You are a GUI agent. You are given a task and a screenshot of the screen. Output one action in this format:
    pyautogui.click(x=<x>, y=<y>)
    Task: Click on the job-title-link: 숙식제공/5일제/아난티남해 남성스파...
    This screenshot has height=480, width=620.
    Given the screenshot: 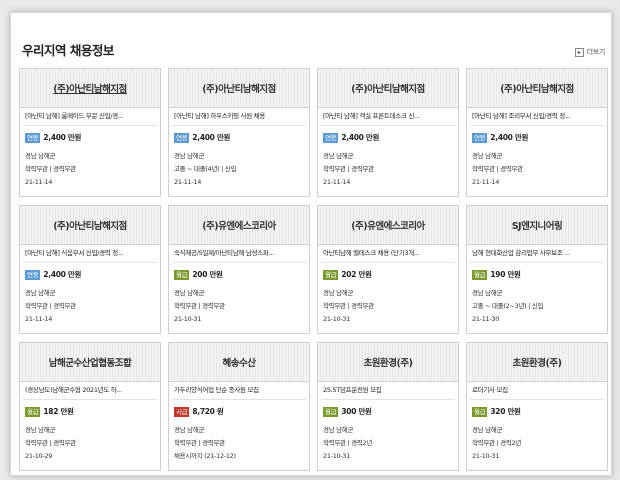 What is the action you would take?
    pyautogui.click(x=239, y=254)
    